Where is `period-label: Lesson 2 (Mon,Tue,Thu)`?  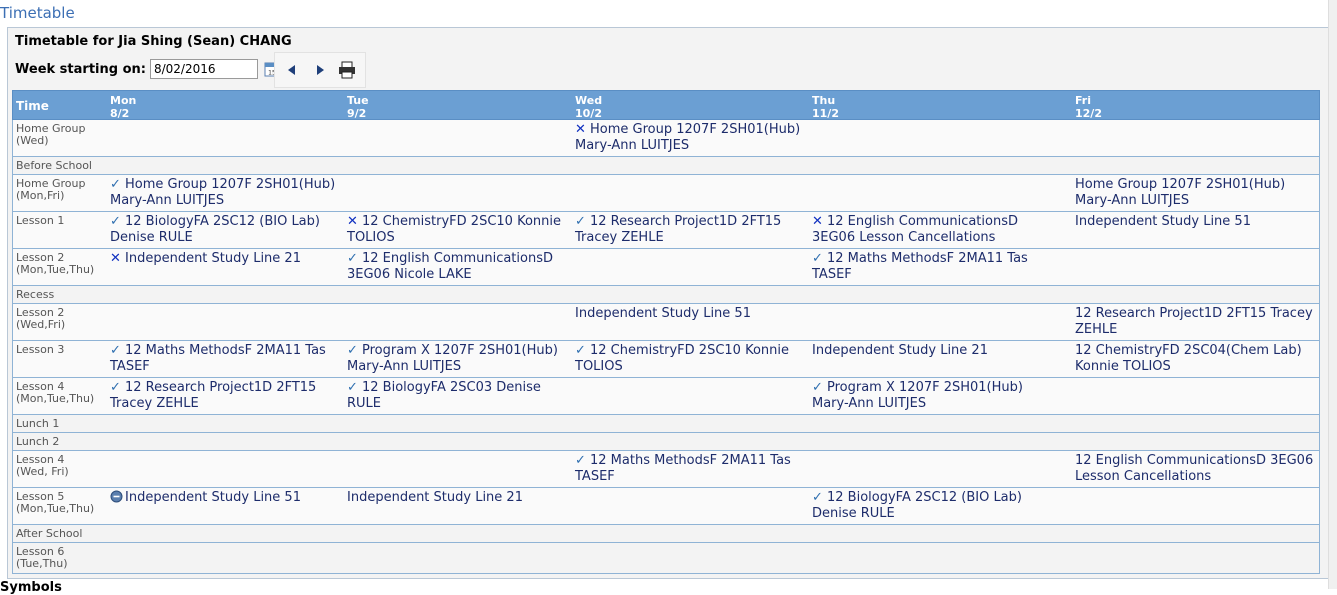 period-label: Lesson 2 (Mon,Tue,Thu) is located at coordinates (55, 263).